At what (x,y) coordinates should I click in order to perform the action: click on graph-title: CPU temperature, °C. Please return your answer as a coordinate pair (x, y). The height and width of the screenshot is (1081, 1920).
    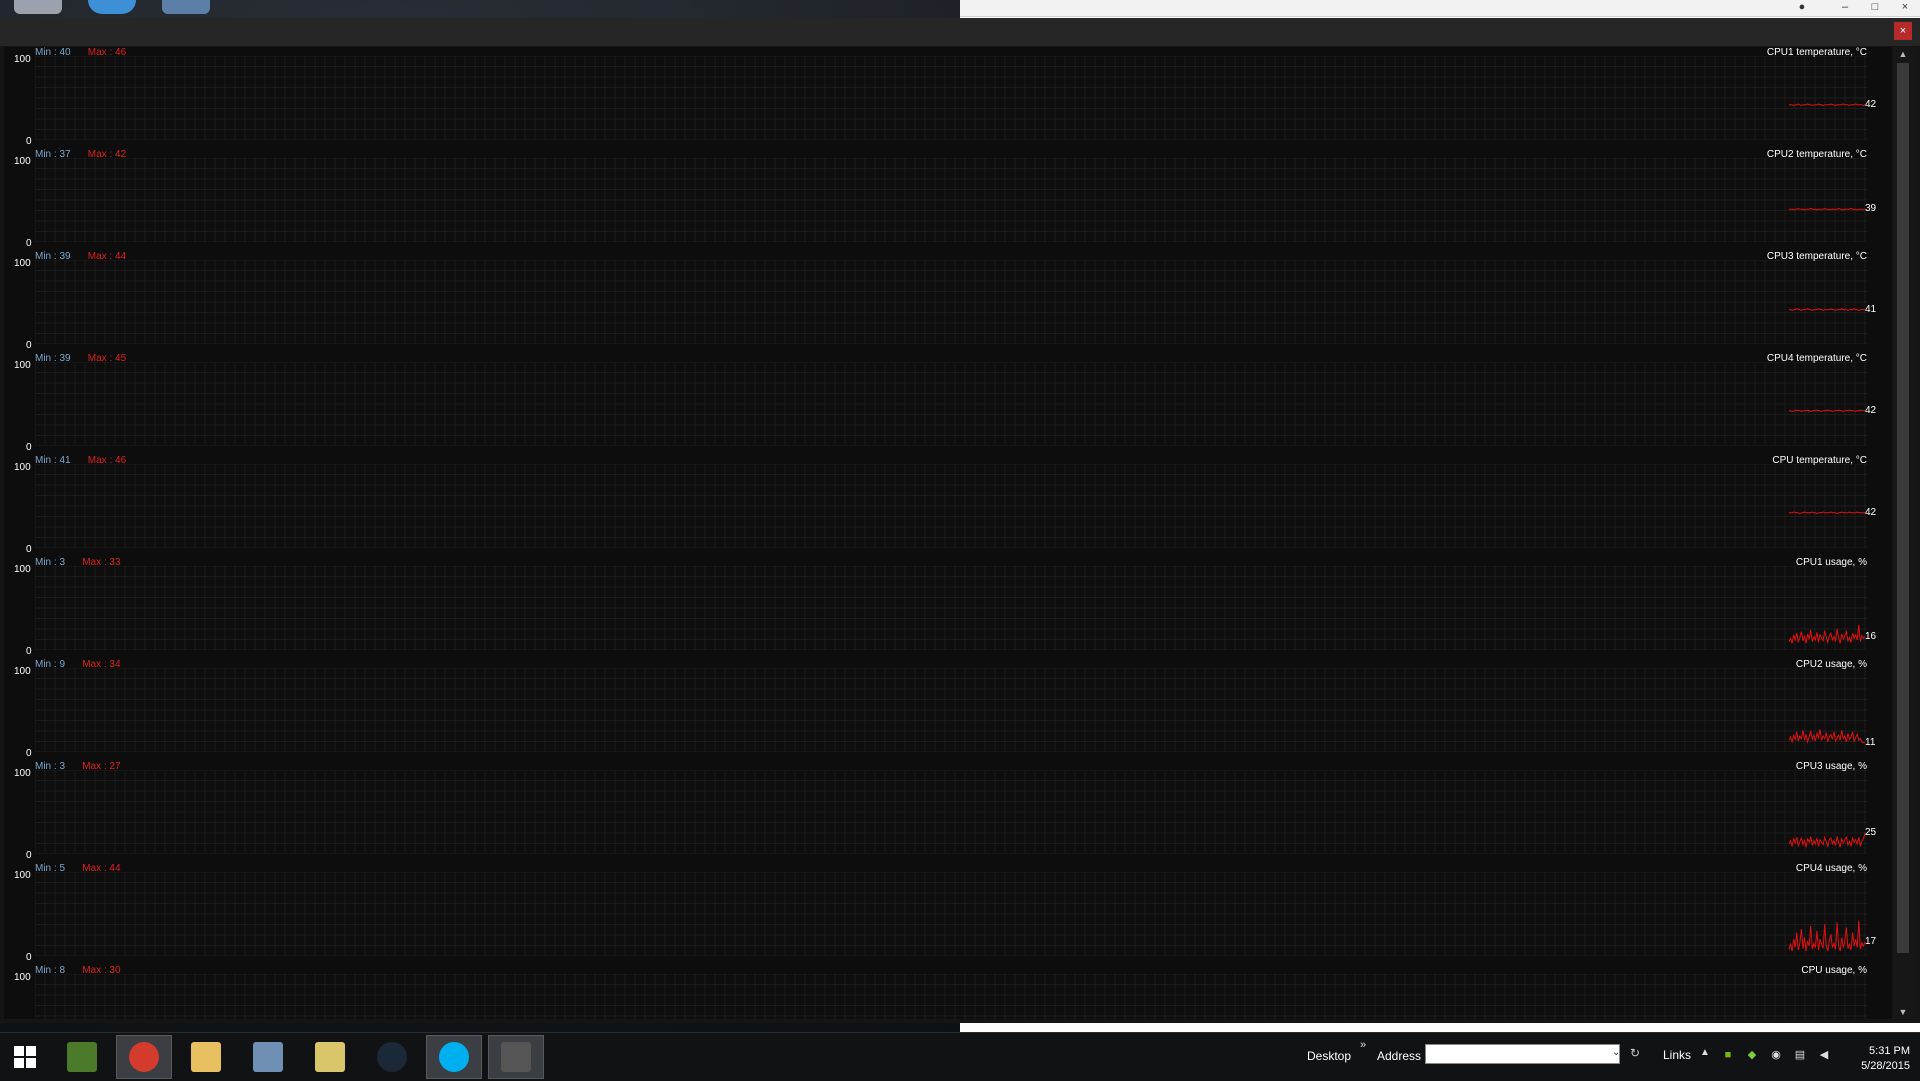
    Looking at the image, I should click on (1819, 460).